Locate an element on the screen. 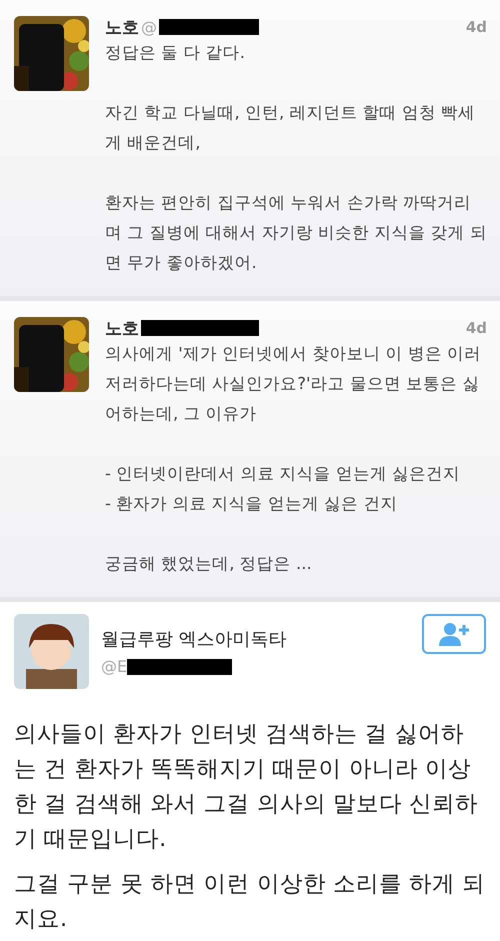 This screenshot has width=500, height=941. tweet-text: 자긴 학교 다닐때, 인턴, 레지던트 할때 엄청 빡세게 배운건데, is located at coordinates (290, 128).